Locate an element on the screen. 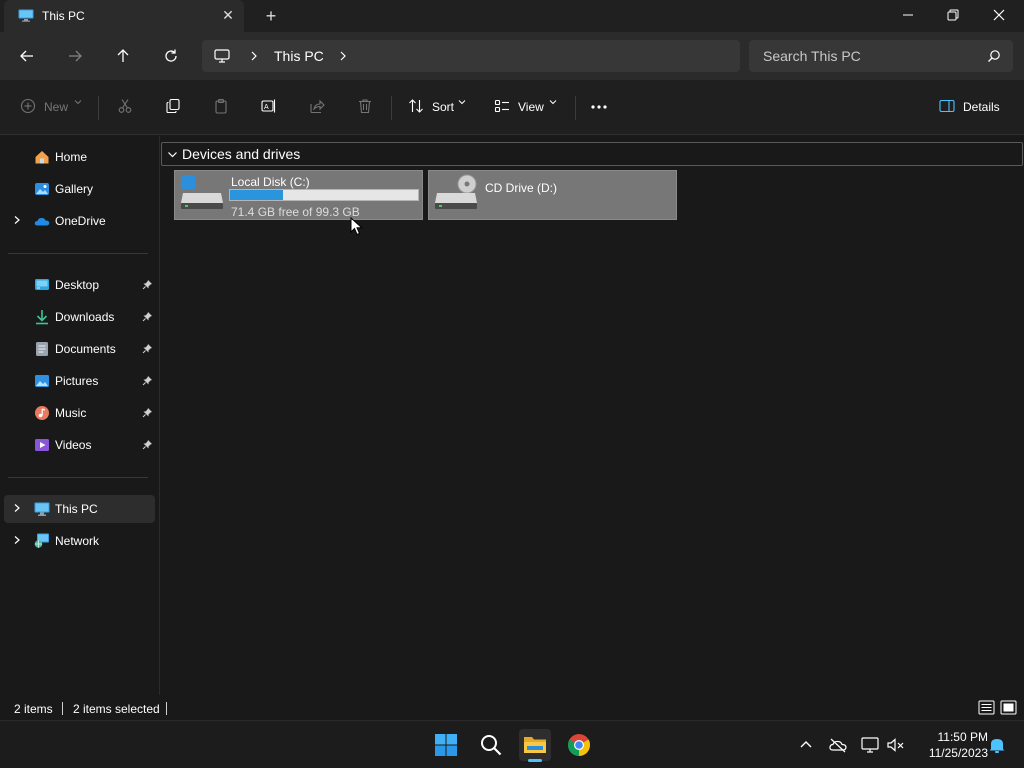 Image resolution: width=1024 pixels, height=768 pixels. sidebar-item-gallery: Gallery is located at coordinates (79, 189).